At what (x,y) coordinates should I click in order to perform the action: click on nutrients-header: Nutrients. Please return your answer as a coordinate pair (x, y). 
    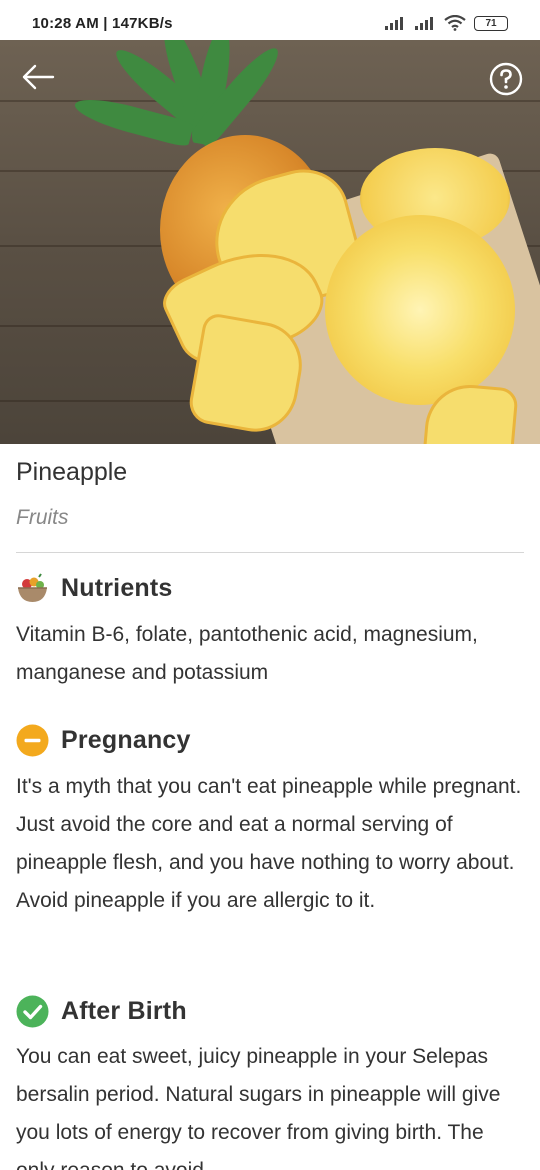
    Looking at the image, I should click on (94, 588).